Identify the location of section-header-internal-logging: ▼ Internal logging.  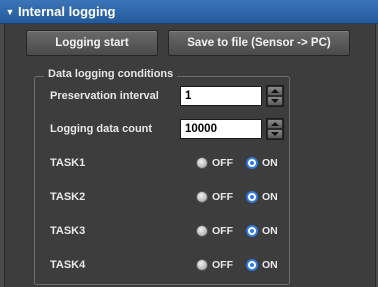
(189, 12).